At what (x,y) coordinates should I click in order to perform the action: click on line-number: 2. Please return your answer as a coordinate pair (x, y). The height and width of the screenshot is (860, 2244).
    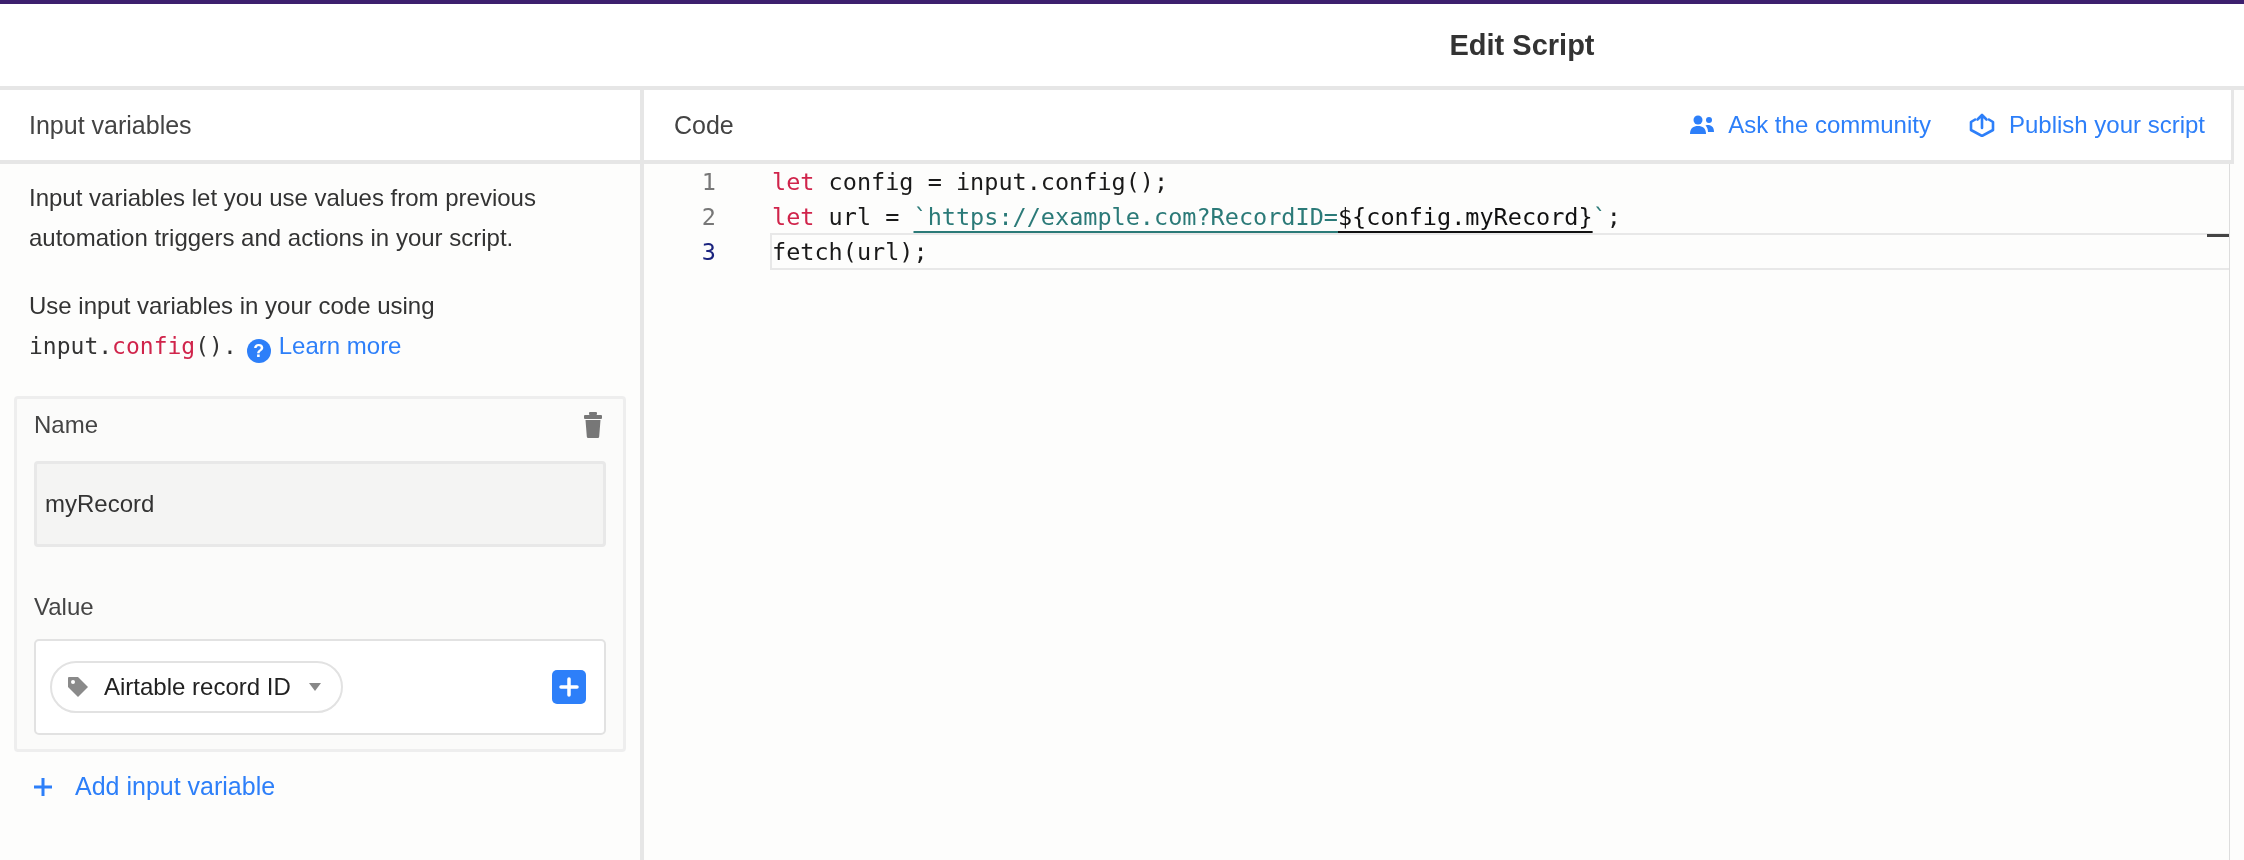
    Looking at the image, I should click on (708, 216).